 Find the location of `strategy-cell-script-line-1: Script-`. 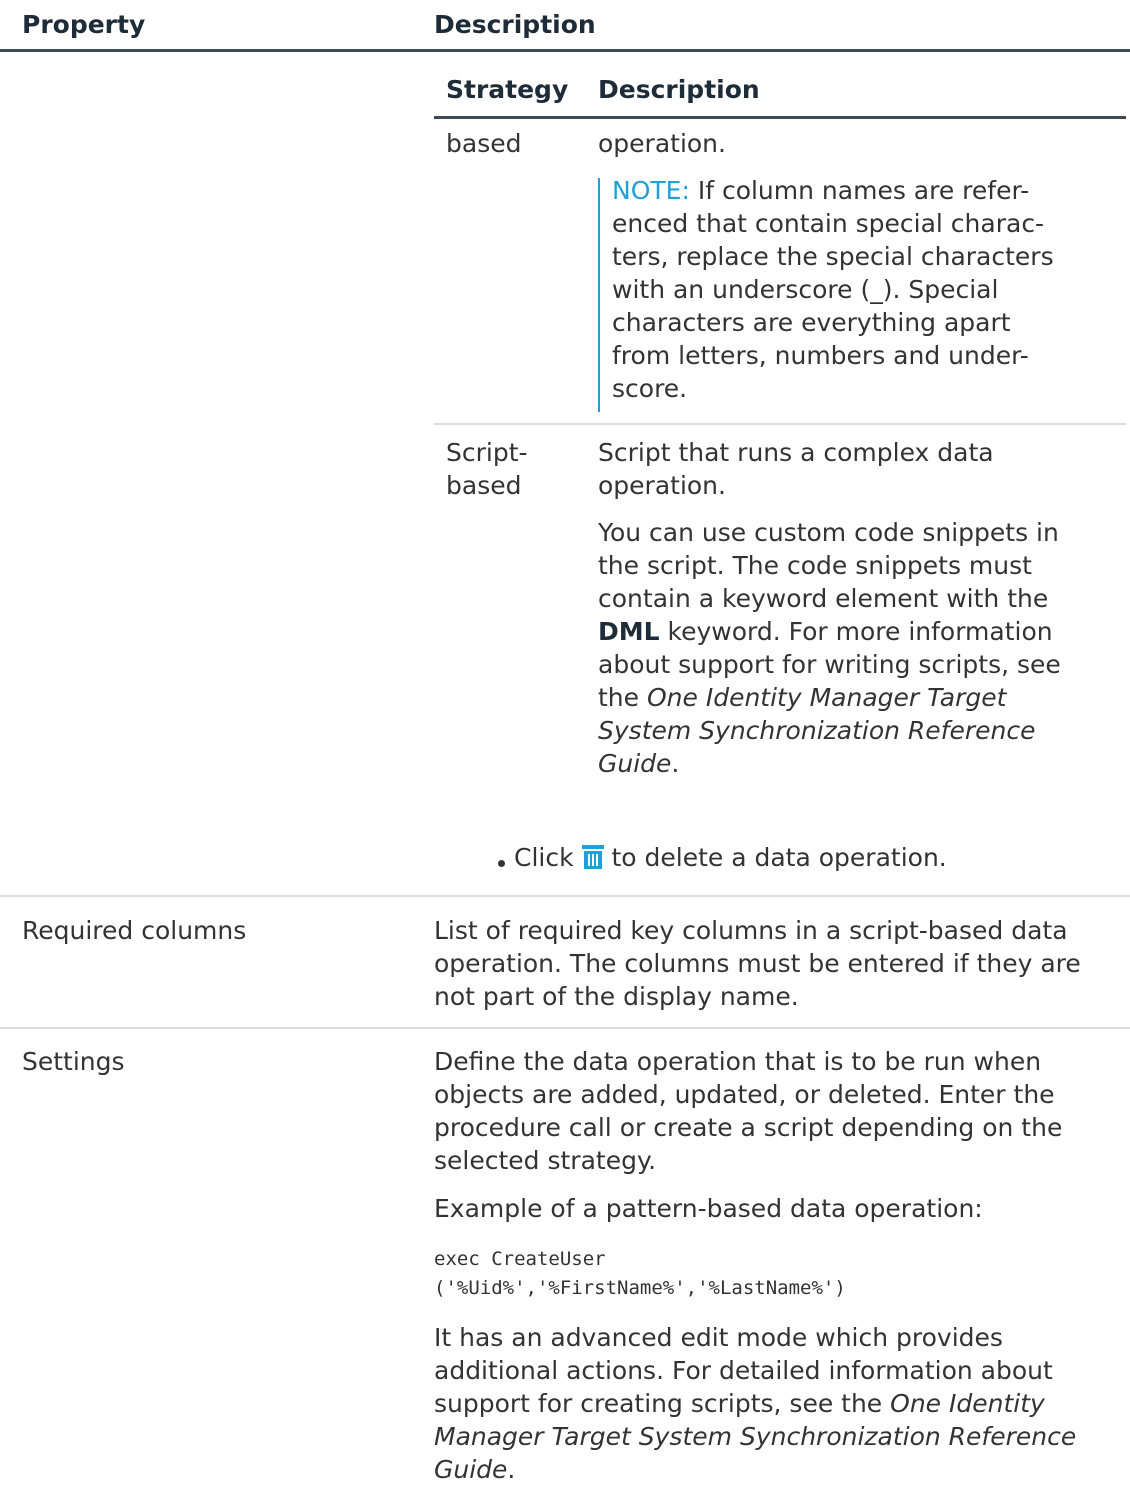

strategy-cell-script-line-1: Script- is located at coordinates (487, 452).